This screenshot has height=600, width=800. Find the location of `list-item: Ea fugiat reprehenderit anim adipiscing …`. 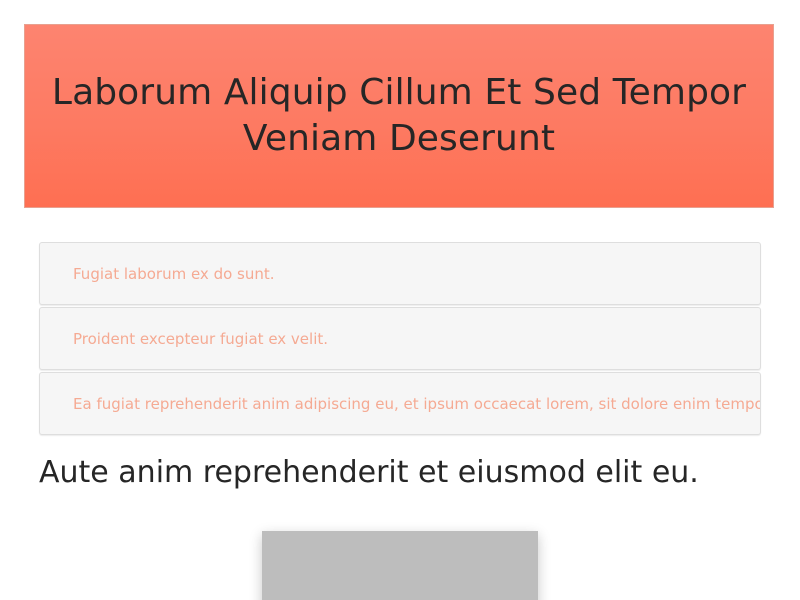

list-item: Ea fugiat reprehenderit anim adipiscing … is located at coordinates (400, 403).